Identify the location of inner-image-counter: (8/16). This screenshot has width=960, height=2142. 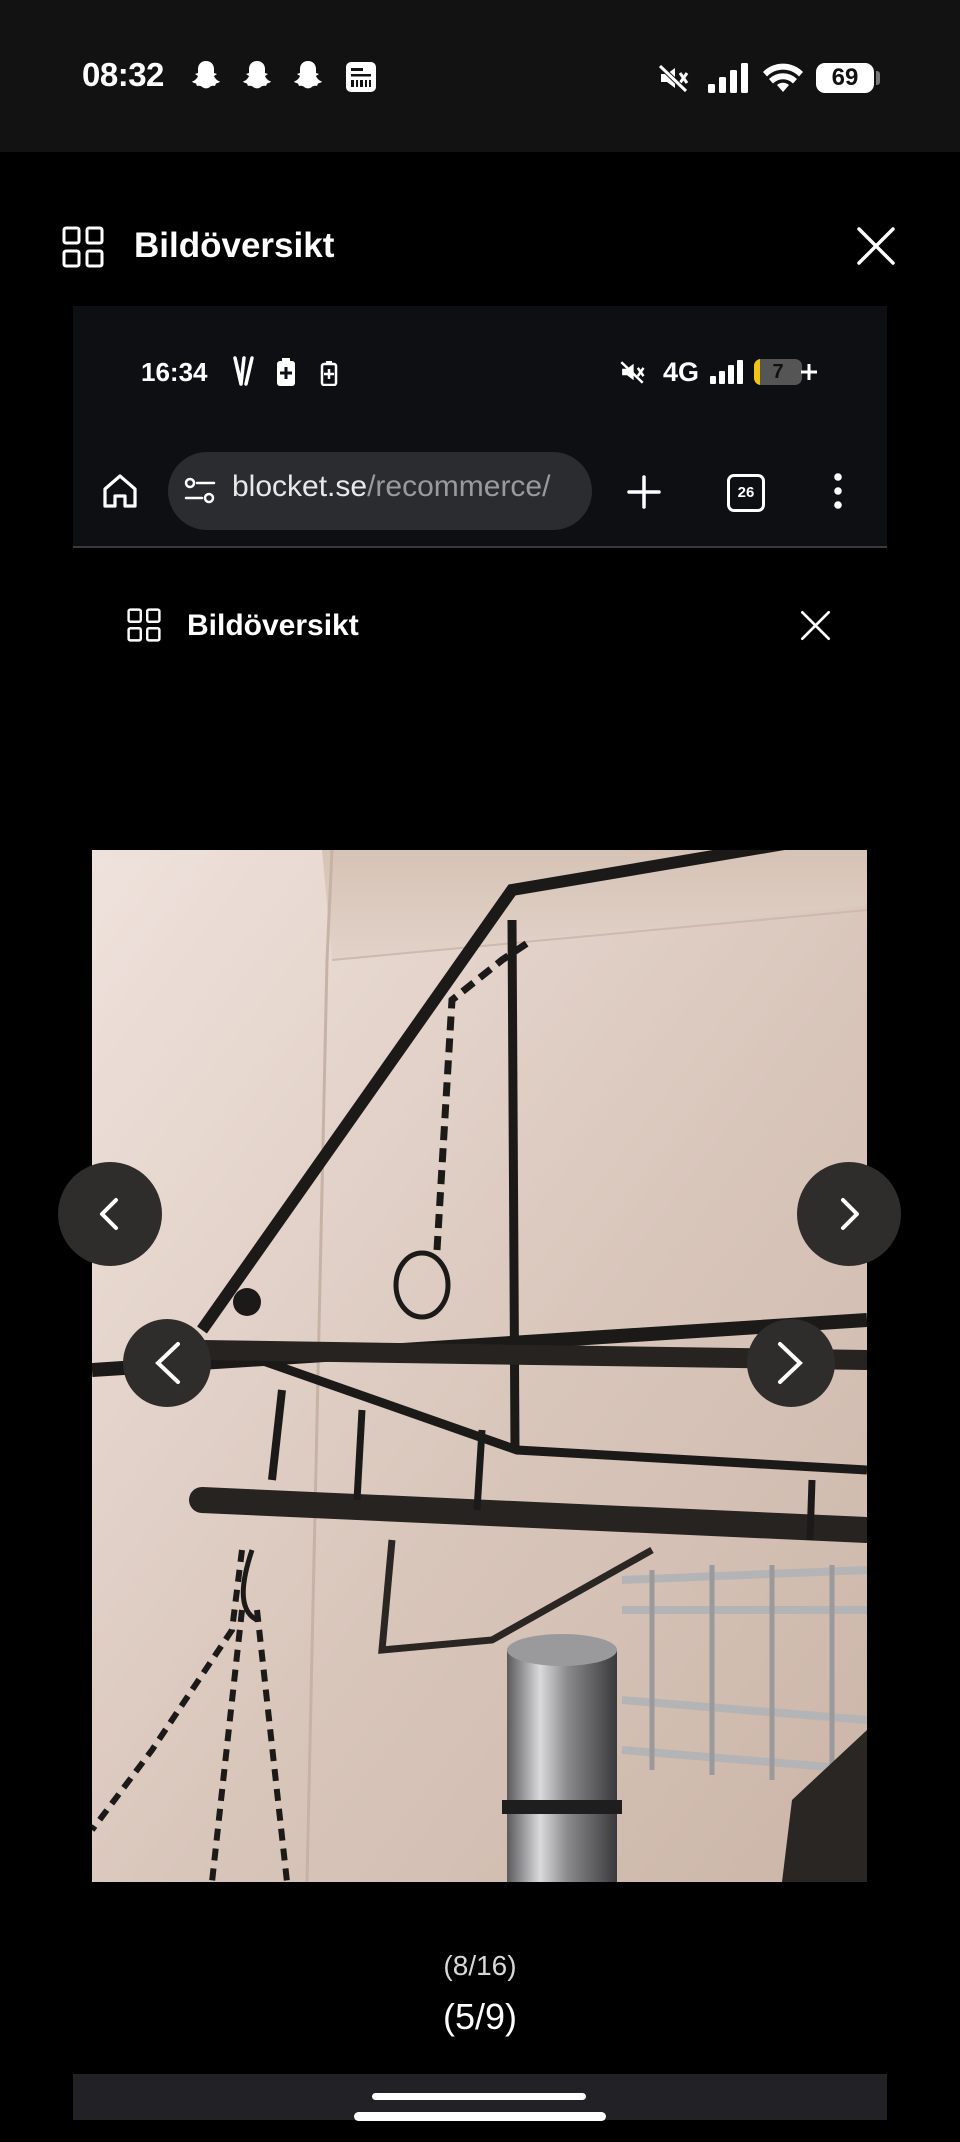
(480, 1965).